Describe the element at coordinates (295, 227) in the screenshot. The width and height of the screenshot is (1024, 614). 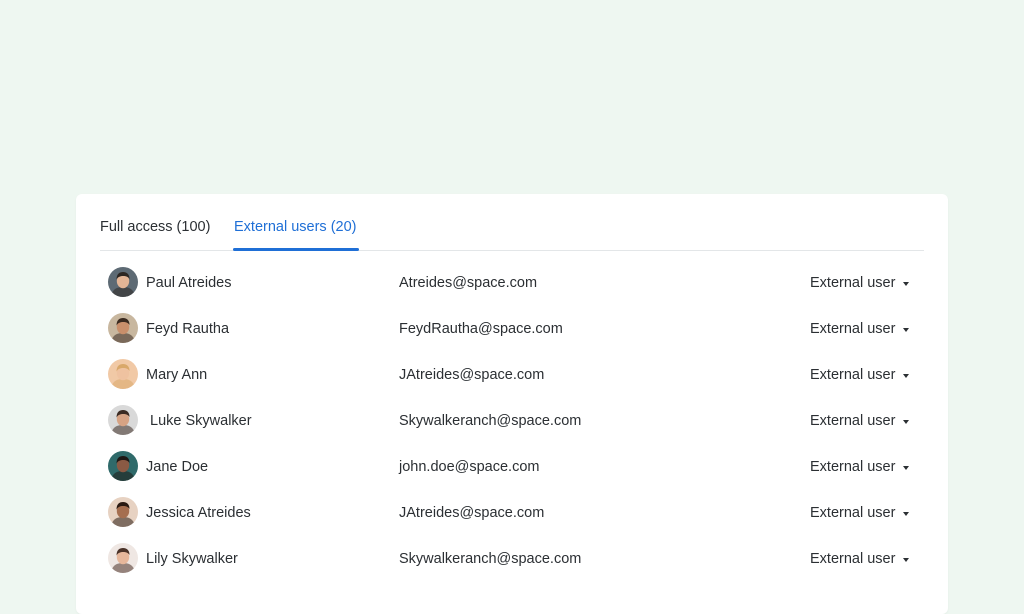
I see `tab-external-users: External users (20)` at that location.